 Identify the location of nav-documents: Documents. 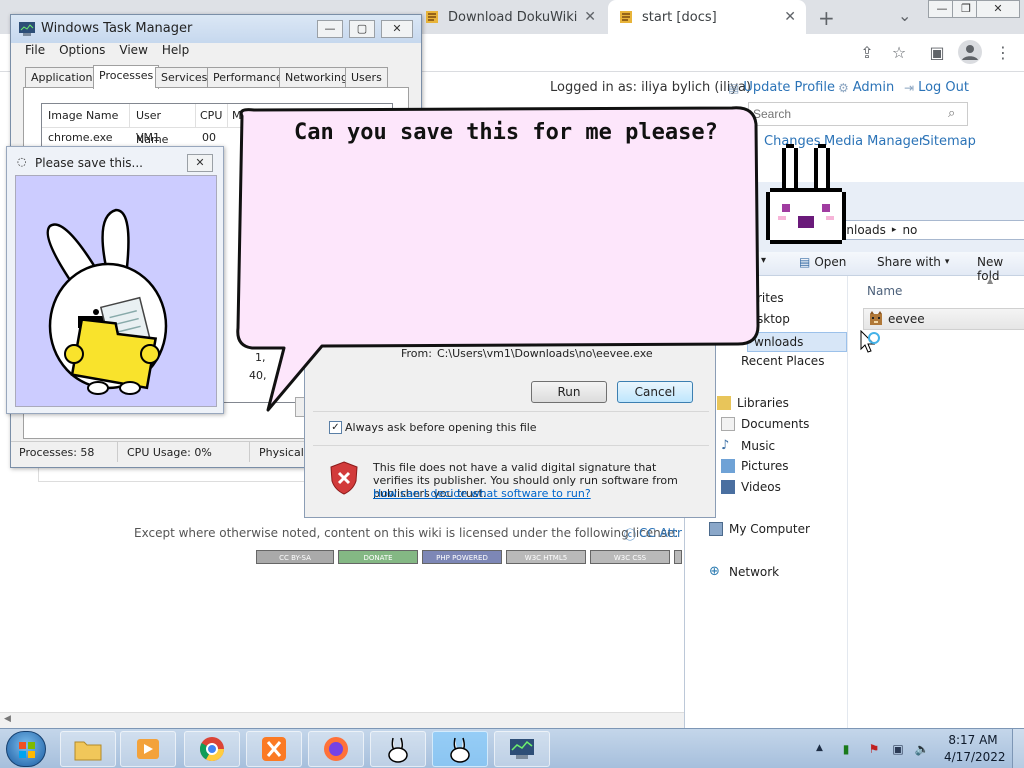
(765, 424).